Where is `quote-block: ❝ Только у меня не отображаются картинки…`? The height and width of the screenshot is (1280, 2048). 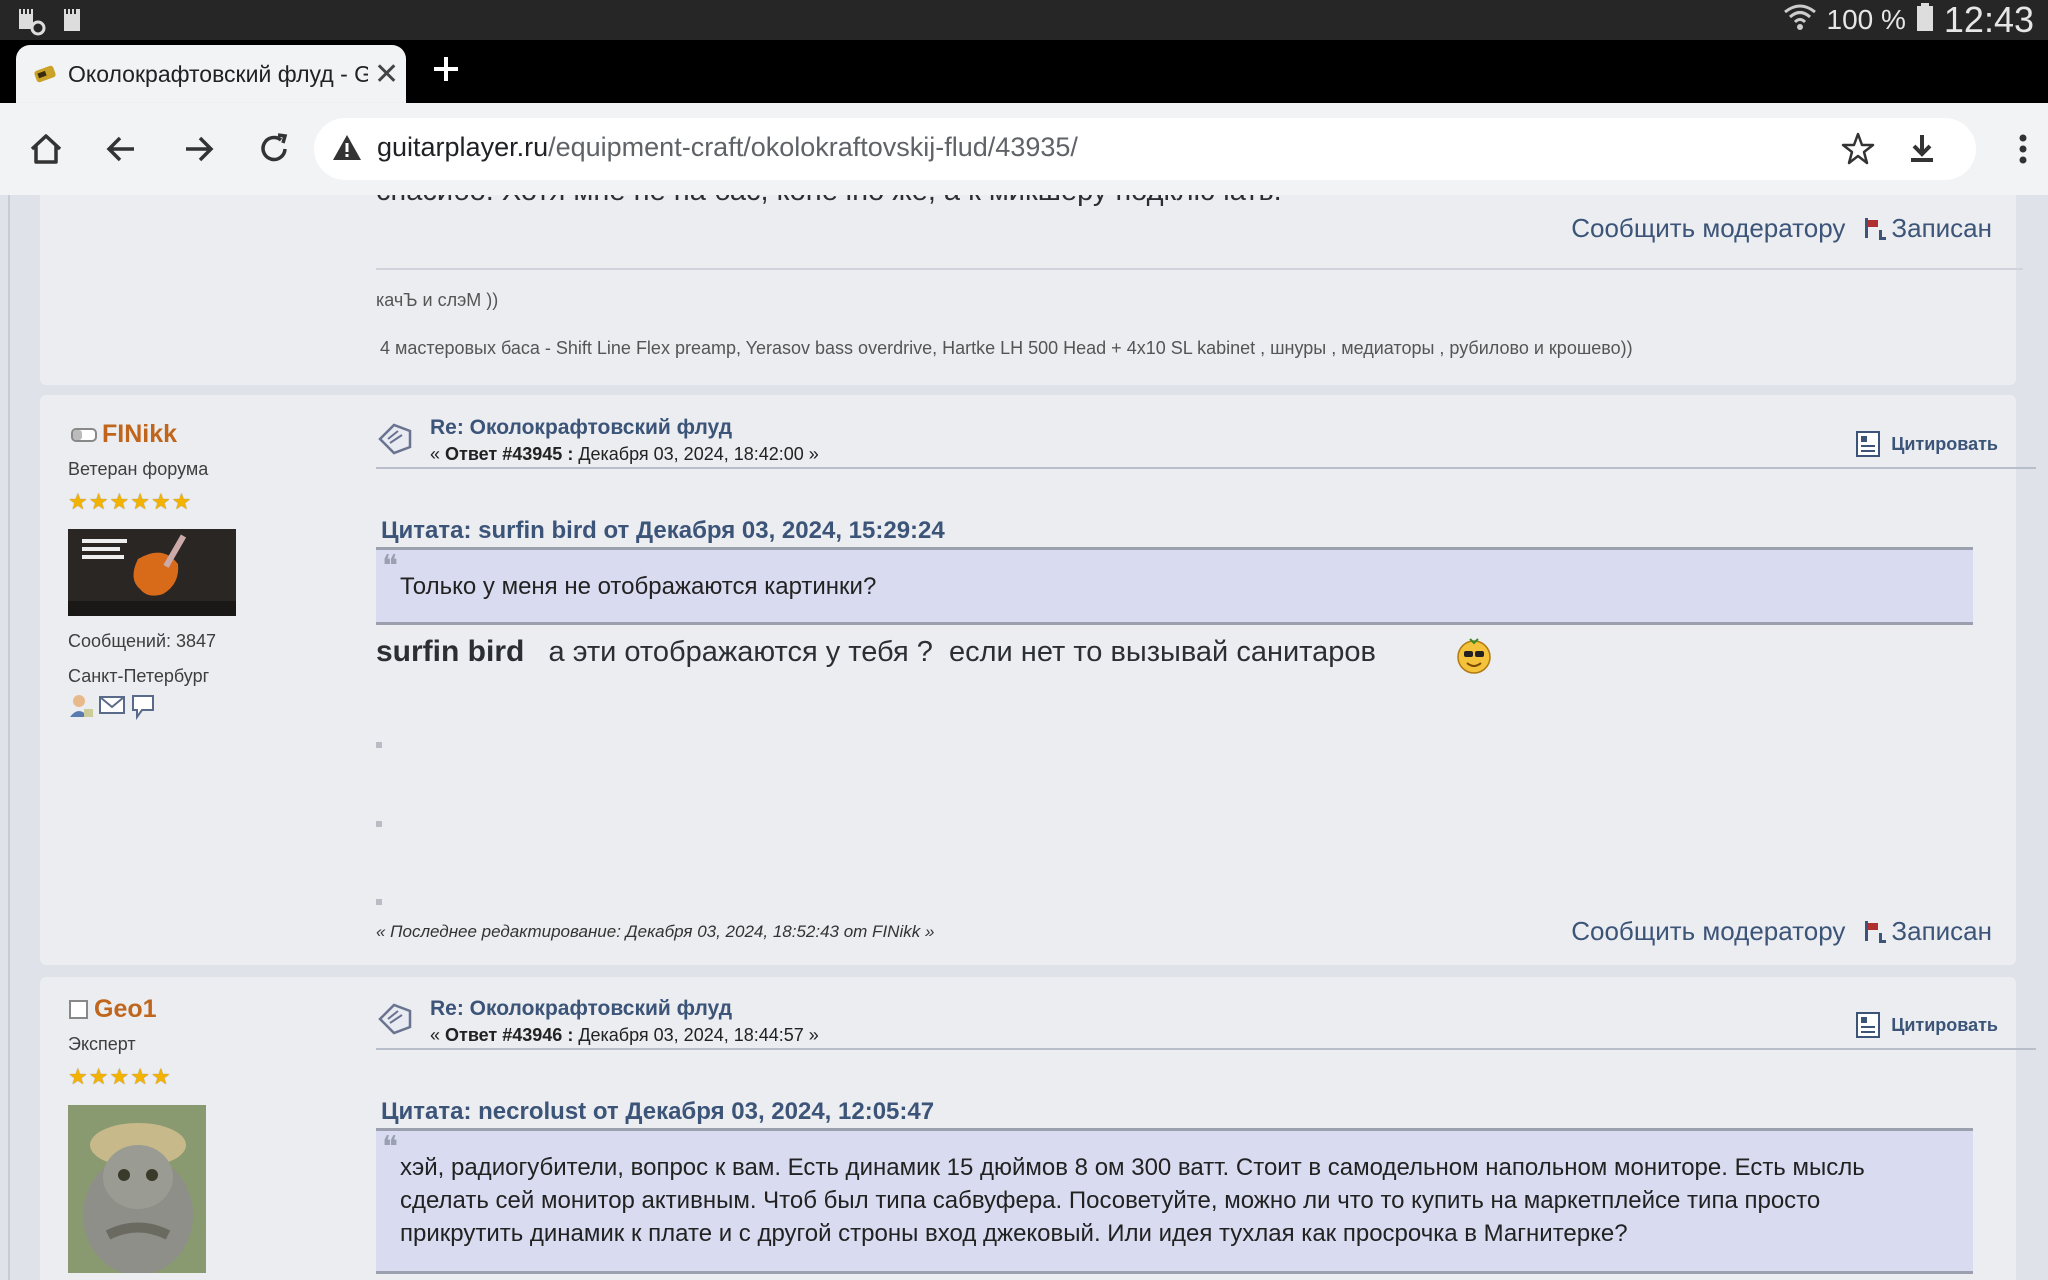 quote-block: ❝ Только у меня не отображаются картинки… is located at coordinates (1174, 586).